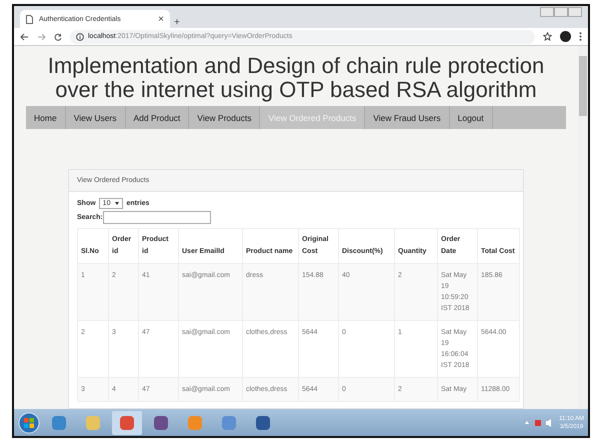 The width and height of the screenshot is (592, 439). I want to click on profile-avatar, so click(565, 36).